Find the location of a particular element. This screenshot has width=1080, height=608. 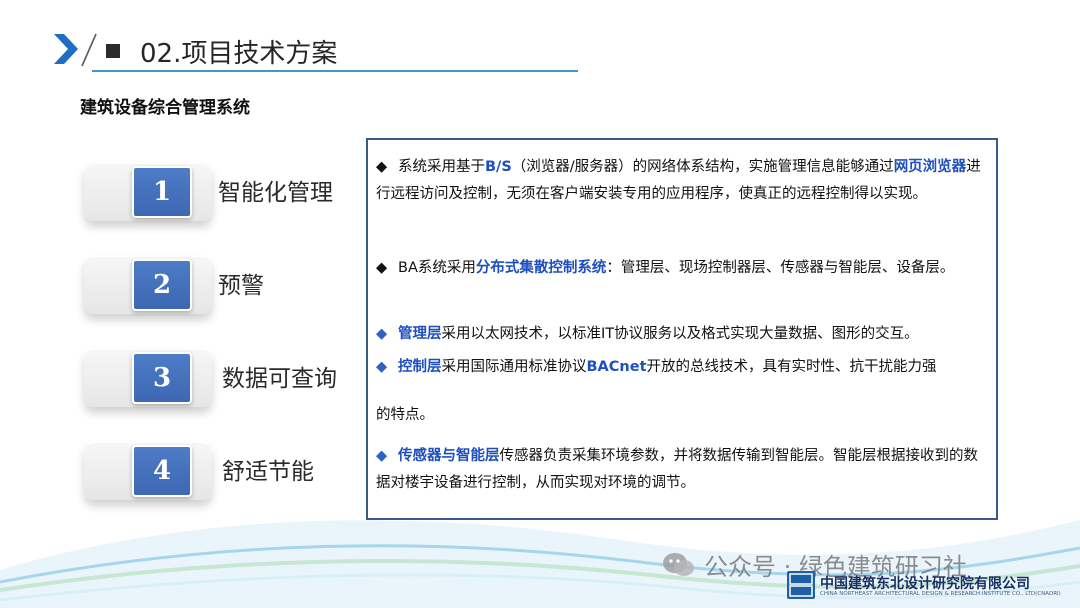

feature-number-badge: 2 is located at coordinates (162, 285).